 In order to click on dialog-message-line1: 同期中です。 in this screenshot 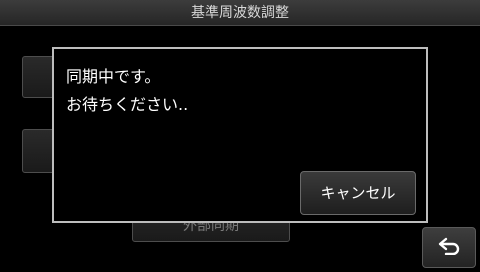, I will do `click(113, 76)`.